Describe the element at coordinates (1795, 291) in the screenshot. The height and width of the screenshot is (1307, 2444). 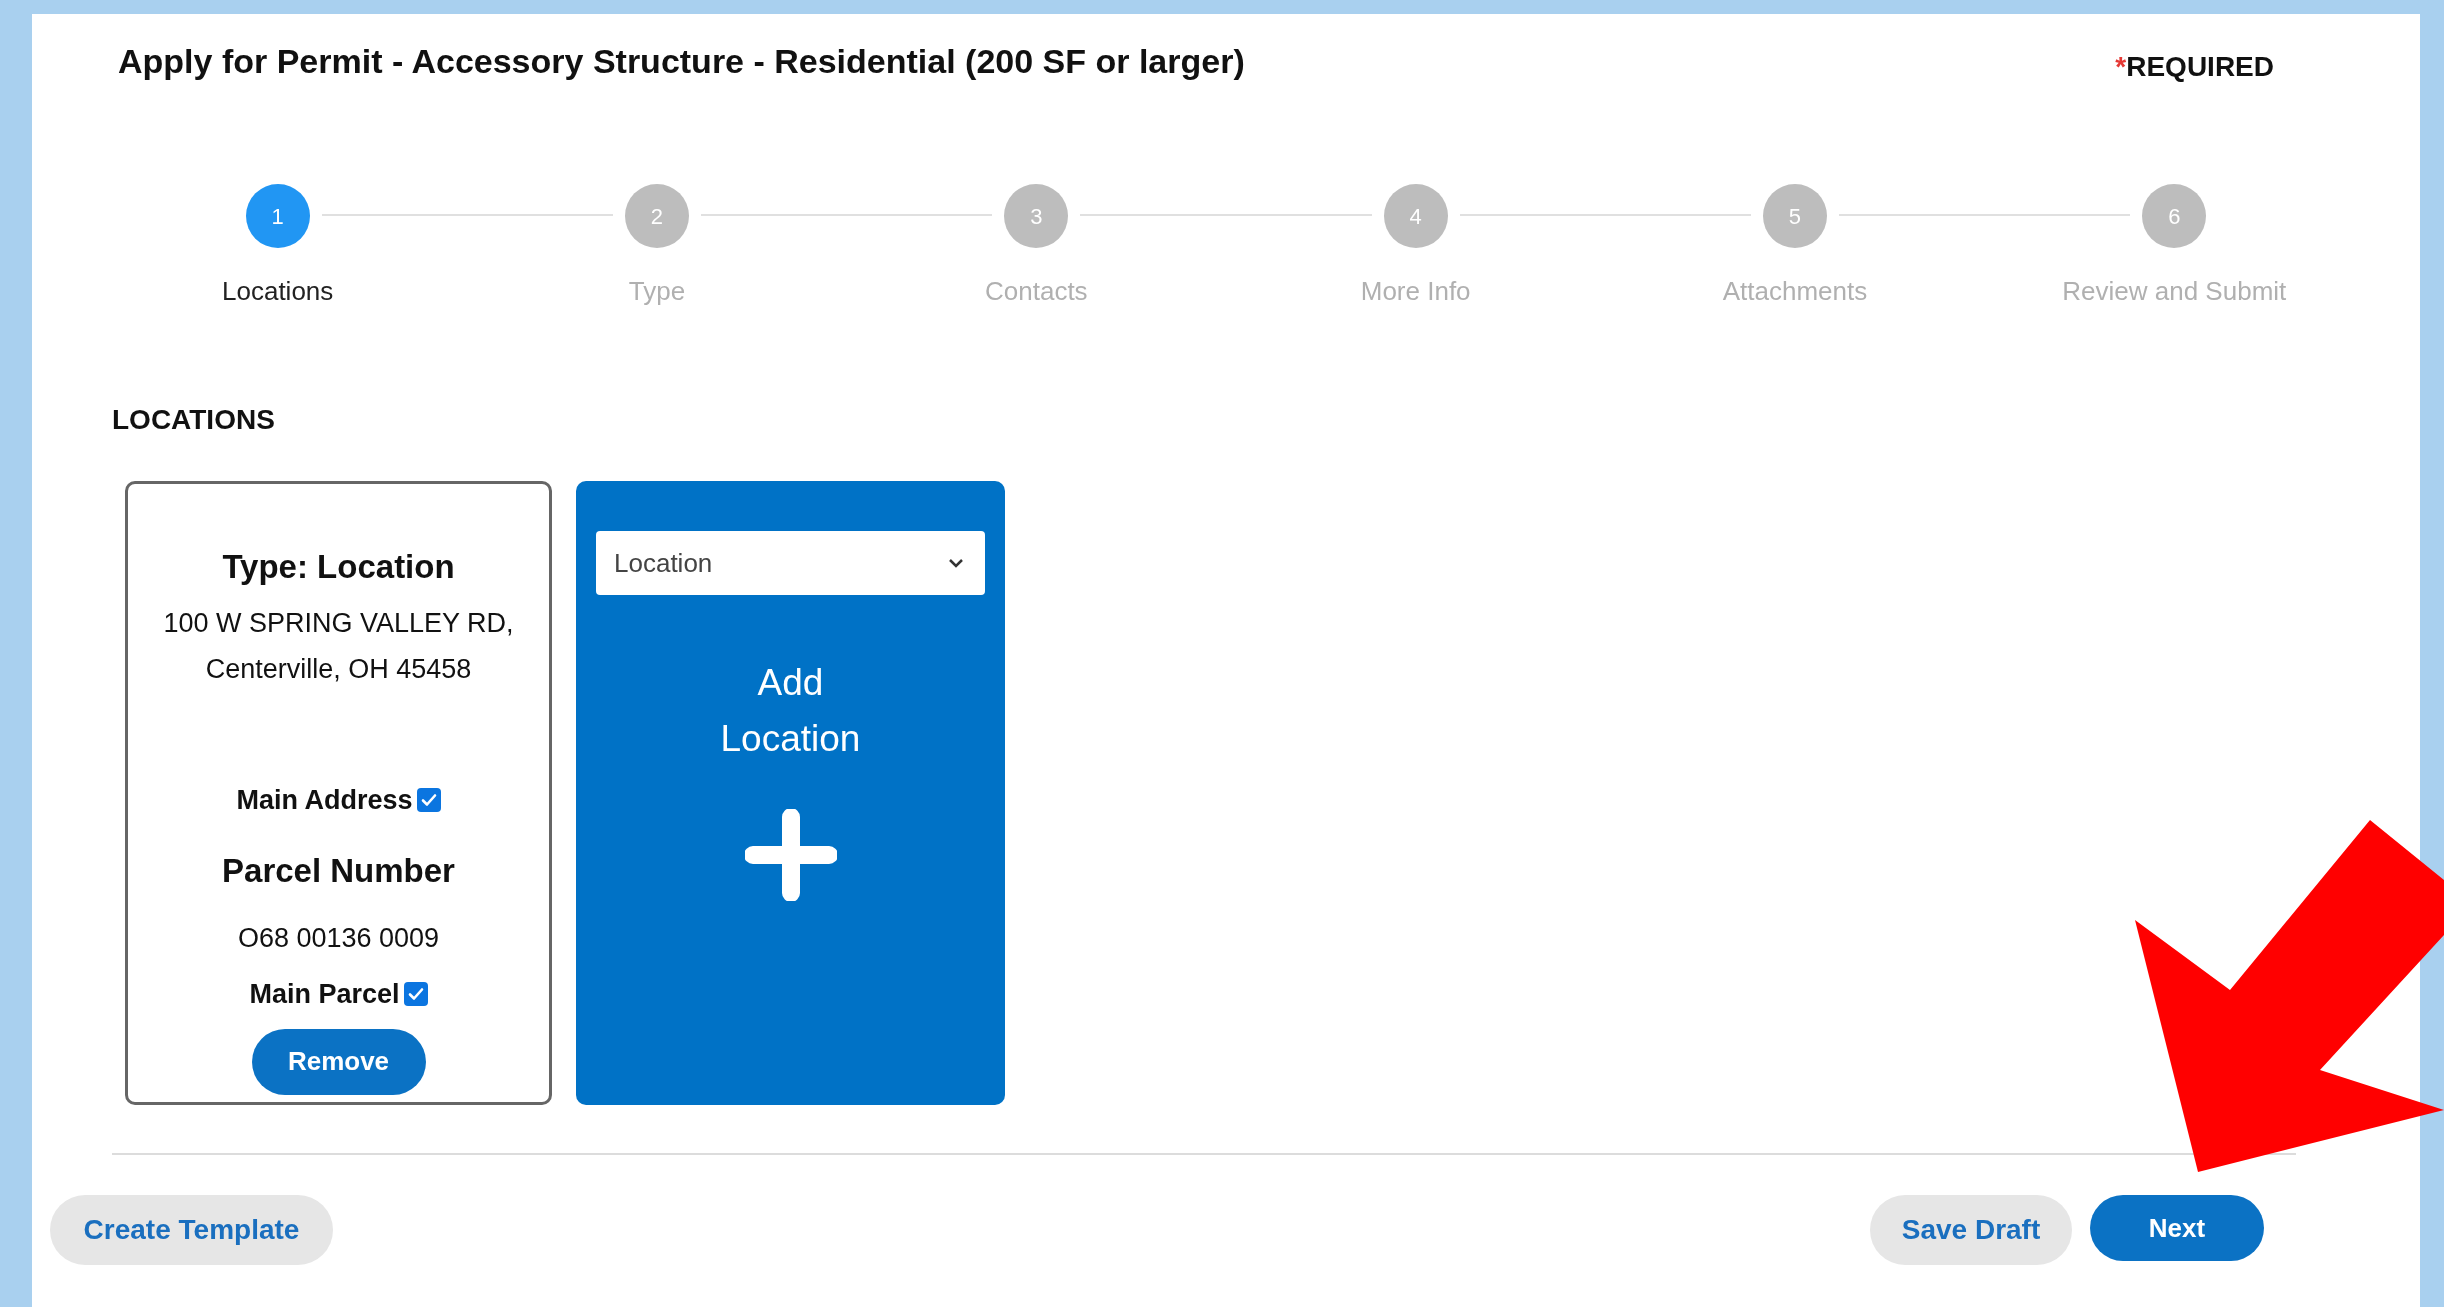
I see `step-label: Attachments` at that location.